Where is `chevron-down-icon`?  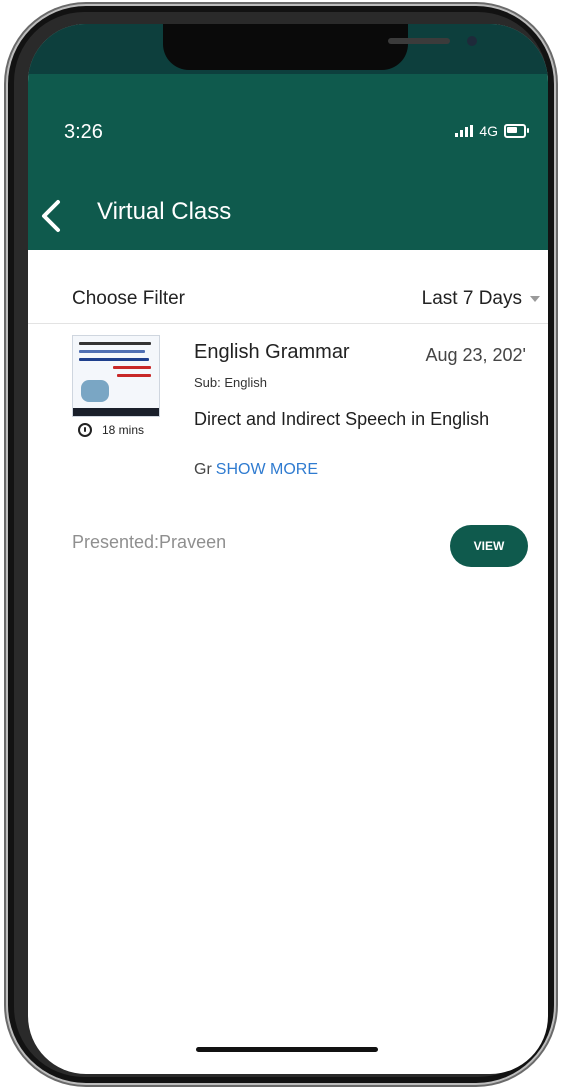
chevron-down-icon is located at coordinates (535, 298).